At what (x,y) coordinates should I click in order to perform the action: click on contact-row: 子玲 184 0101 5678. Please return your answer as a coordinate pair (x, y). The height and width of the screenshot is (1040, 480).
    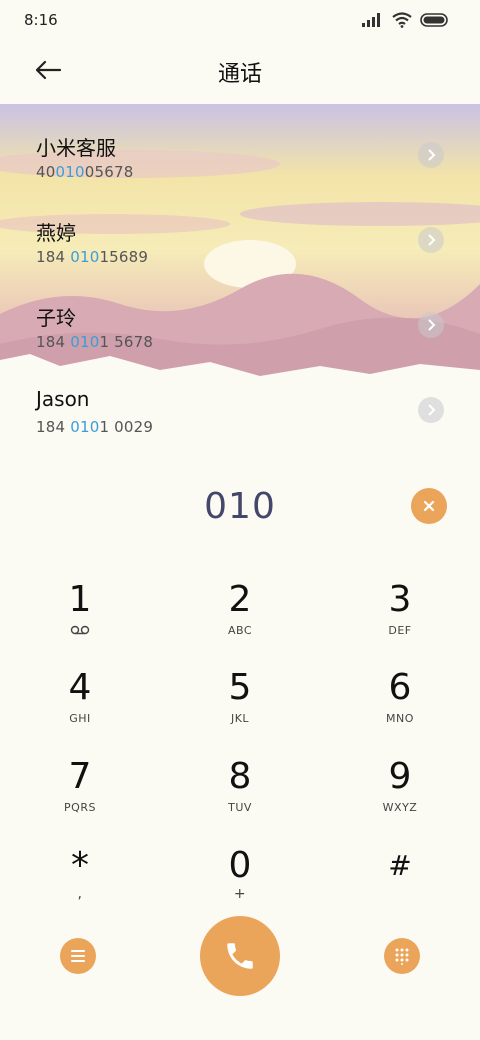
    Looking at the image, I should click on (240, 316).